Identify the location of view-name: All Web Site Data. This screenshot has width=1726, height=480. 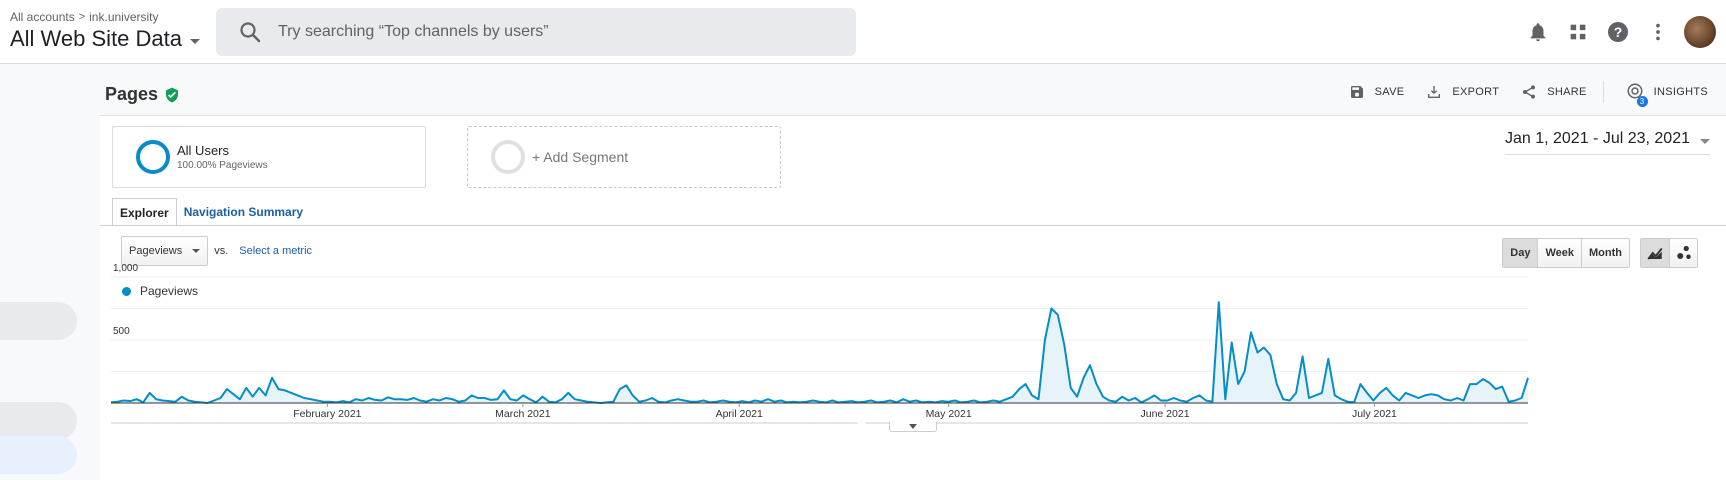
(96, 38).